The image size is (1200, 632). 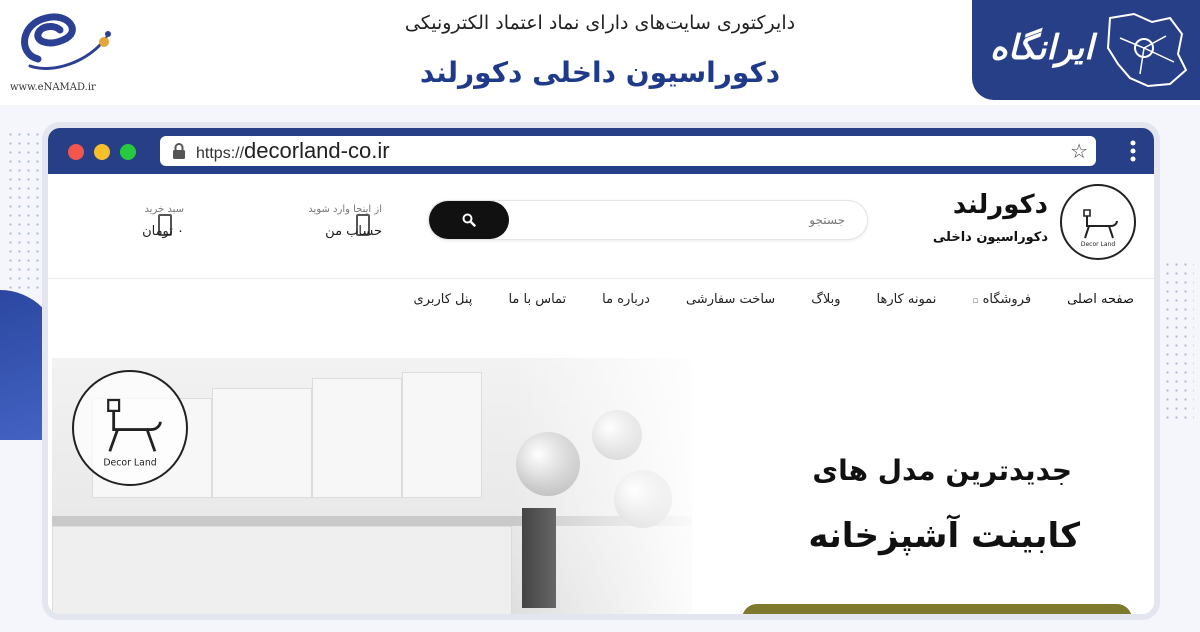 I want to click on browser-toolbar: https://decorland-co.ir ☆, so click(x=601, y=151).